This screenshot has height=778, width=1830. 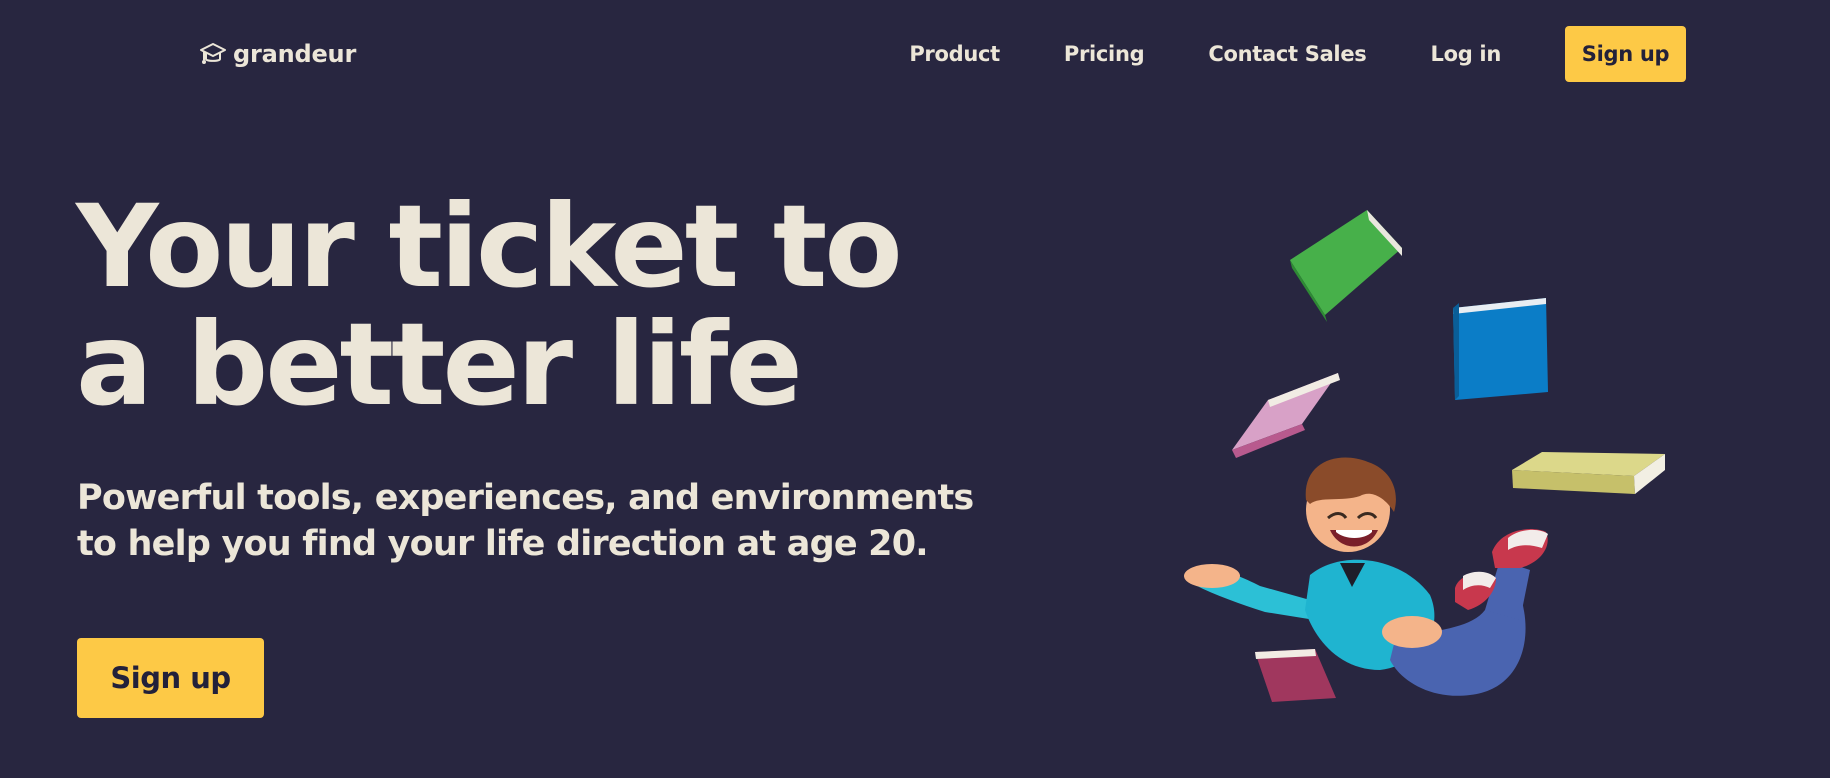 What do you see at coordinates (295, 54) in the screenshot?
I see `brand-name: grandeur` at bounding box center [295, 54].